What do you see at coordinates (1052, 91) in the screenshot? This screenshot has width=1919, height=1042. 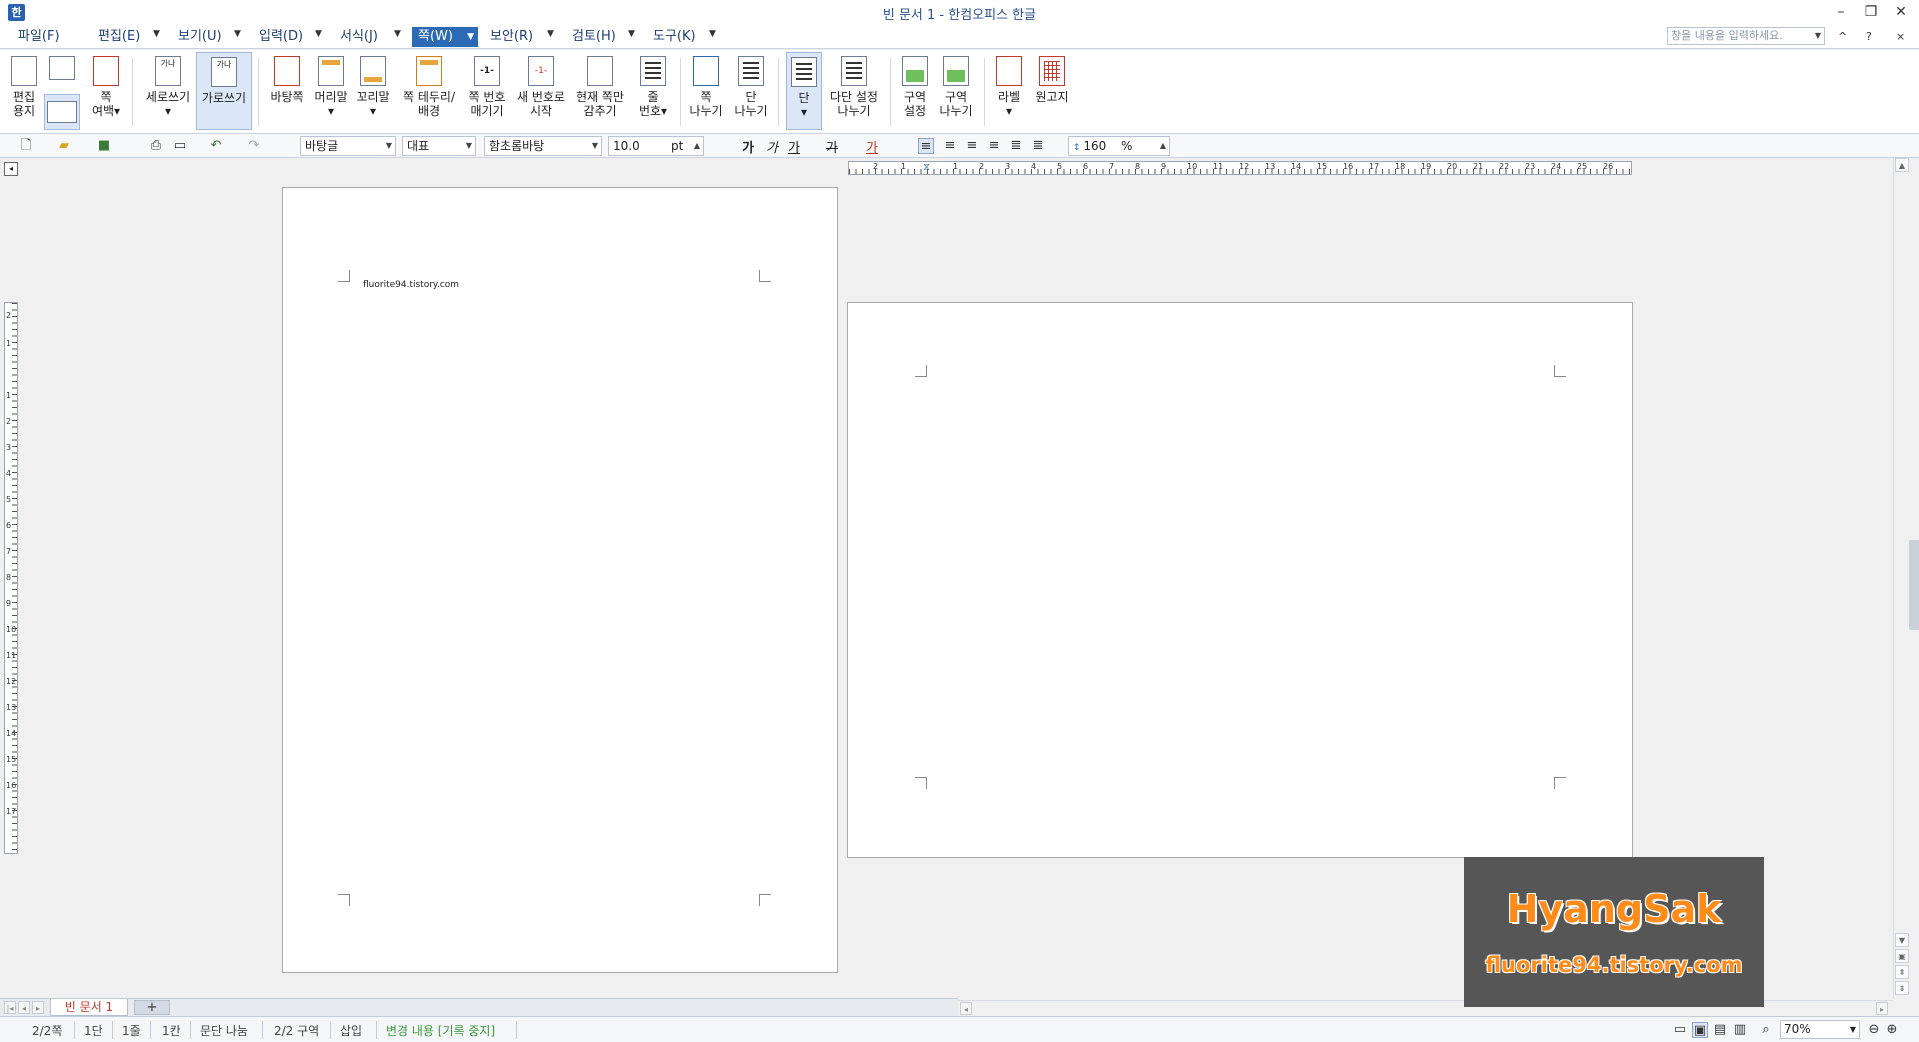 I see `manuscript-paper-button: 원고지` at bounding box center [1052, 91].